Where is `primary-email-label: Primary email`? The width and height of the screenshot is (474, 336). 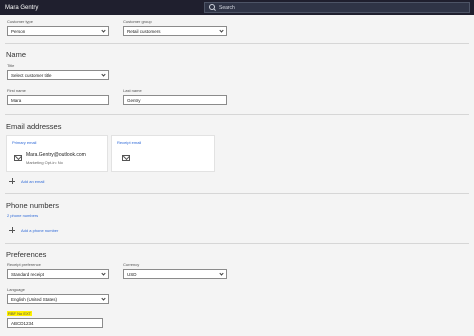
primary-email-label: Primary email is located at coordinates (24, 142).